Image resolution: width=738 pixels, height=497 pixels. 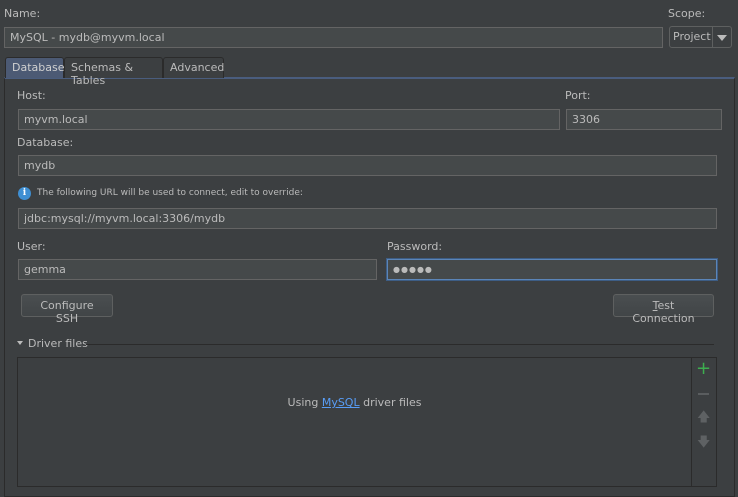 What do you see at coordinates (712, 37) in the screenshot?
I see `dropdown-divider` at bounding box center [712, 37].